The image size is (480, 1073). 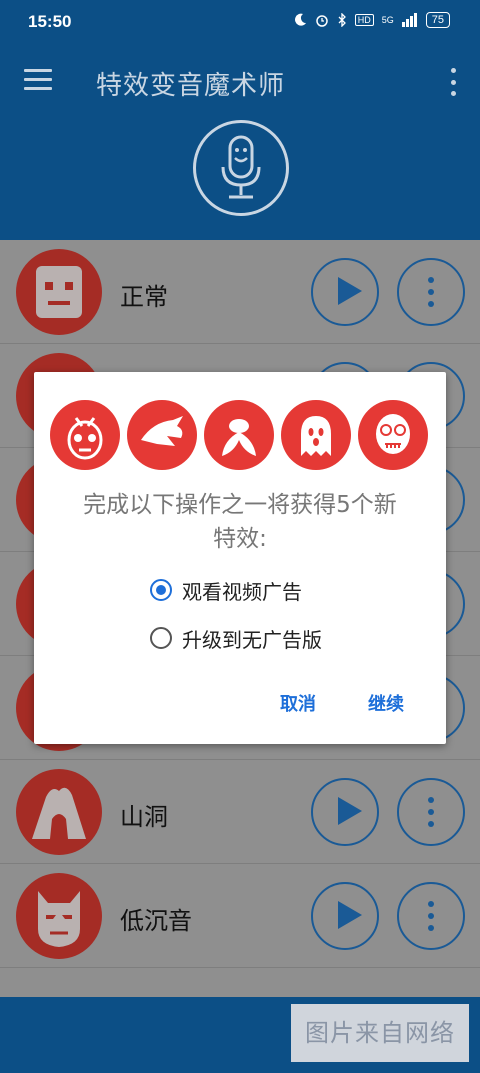 What do you see at coordinates (240, 22) in the screenshot?
I see `status-bar: 15:50 HD 5G 75` at bounding box center [240, 22].